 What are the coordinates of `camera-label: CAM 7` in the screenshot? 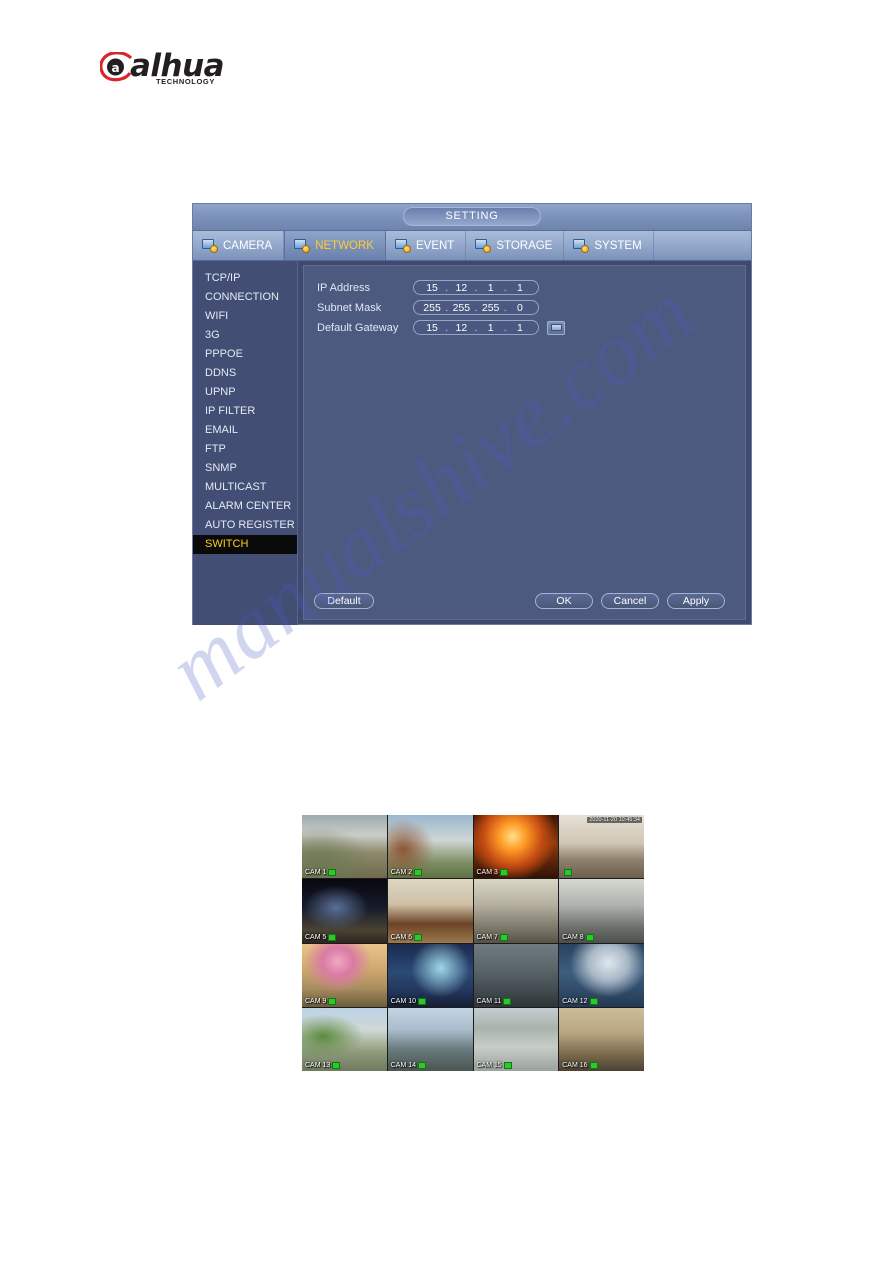 It's located at (492, 937).